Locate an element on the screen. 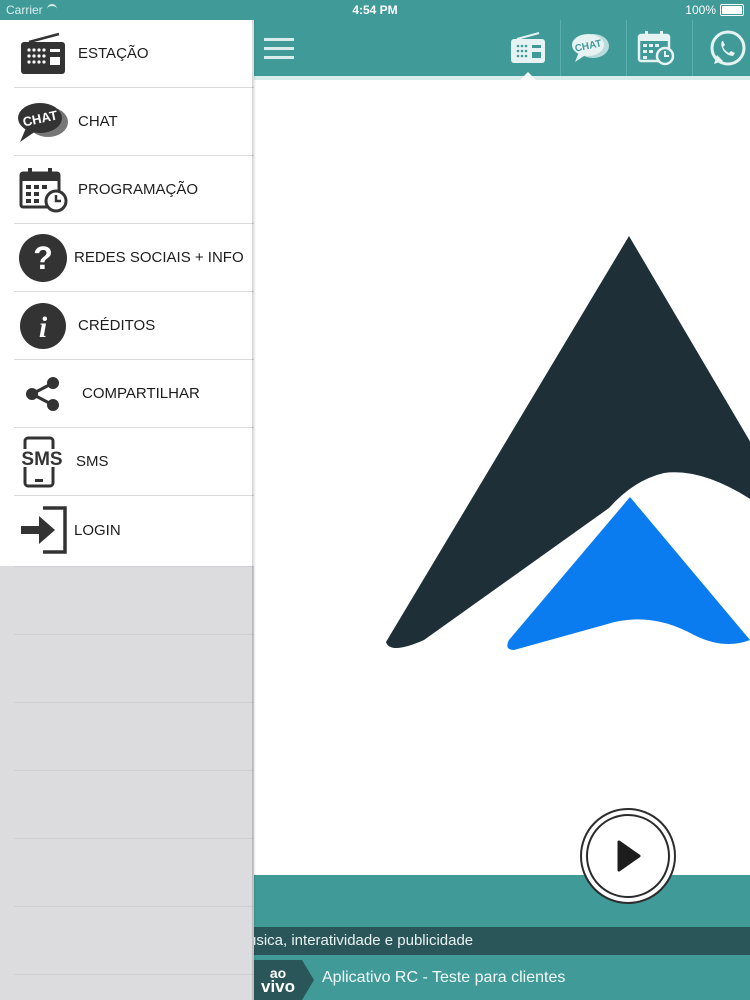  tab-radio is located at coordinates (528, 48).